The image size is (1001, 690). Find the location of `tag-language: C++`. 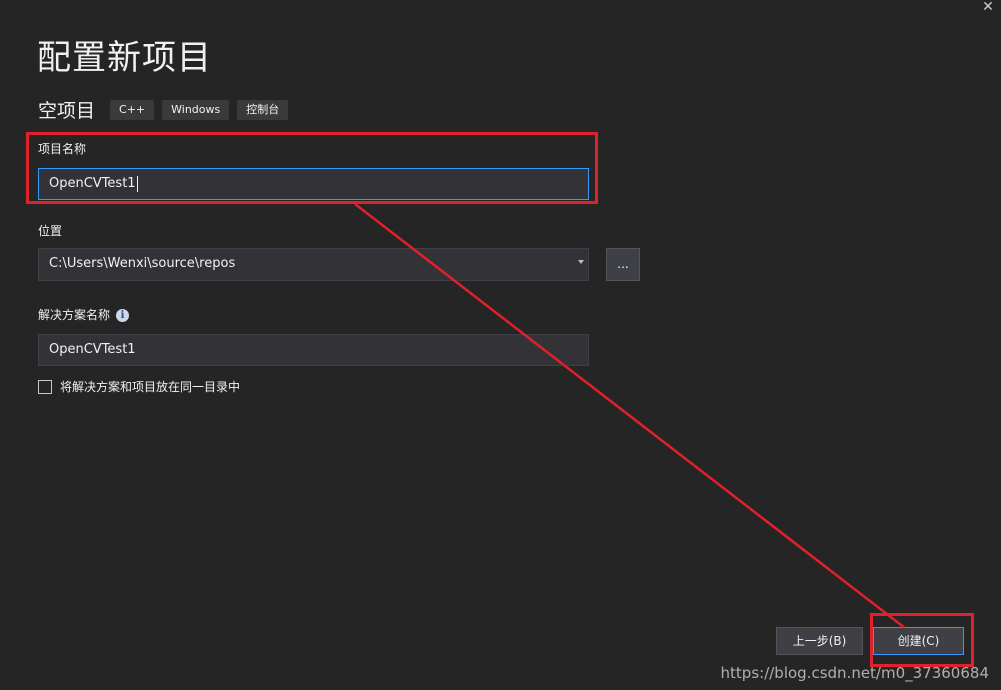

tag-language: C++ is located at coordinates (132, 109).